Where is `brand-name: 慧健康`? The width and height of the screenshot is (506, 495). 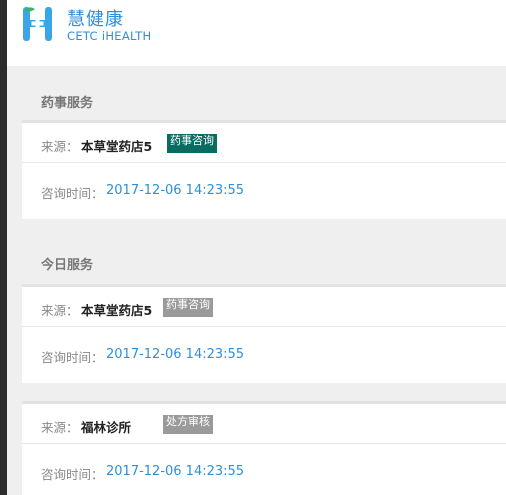 brand-name: 慧健康 is located at coordinates (95, 19).